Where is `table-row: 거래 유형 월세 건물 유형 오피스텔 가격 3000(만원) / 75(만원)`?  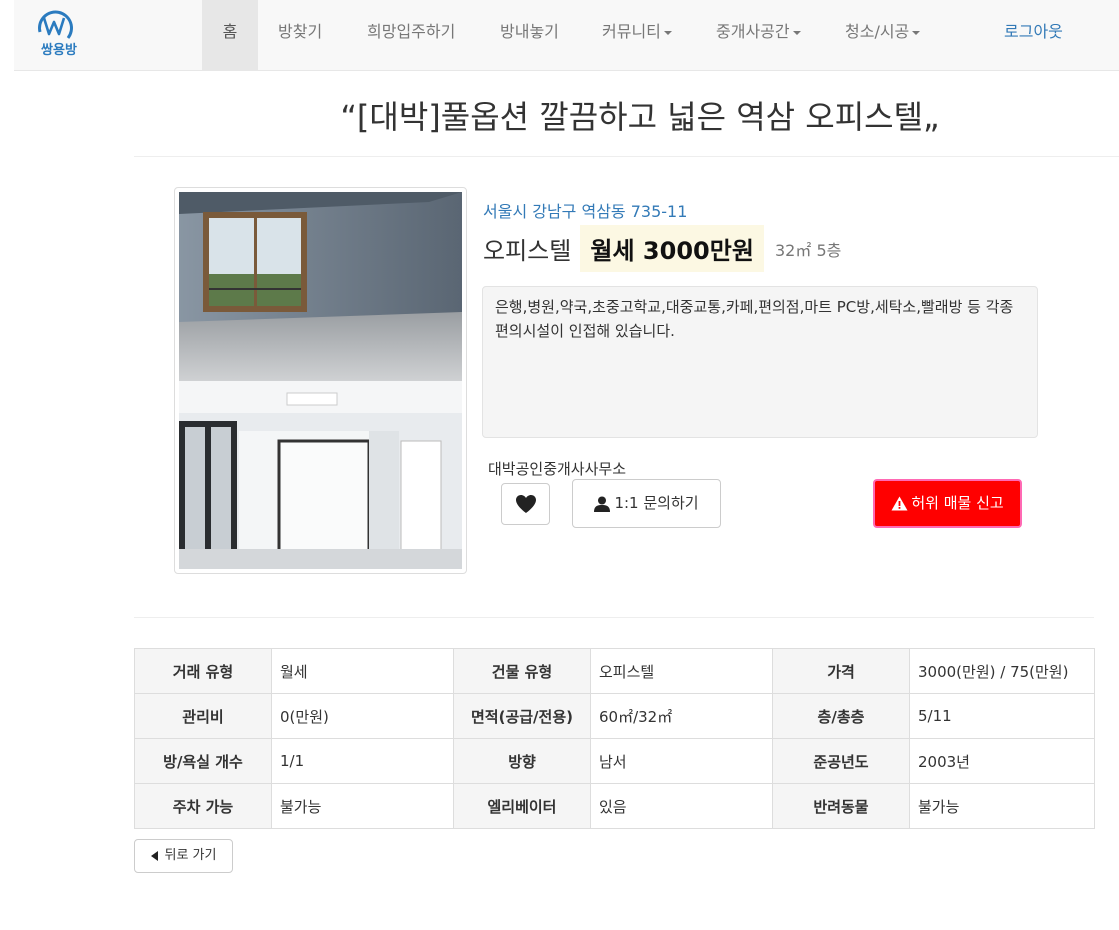
table-row: 거래 유형 월세 건물 유형 오피스텔 가격 3000(만원) / 75(만원) is located at coordinates (614, 671).